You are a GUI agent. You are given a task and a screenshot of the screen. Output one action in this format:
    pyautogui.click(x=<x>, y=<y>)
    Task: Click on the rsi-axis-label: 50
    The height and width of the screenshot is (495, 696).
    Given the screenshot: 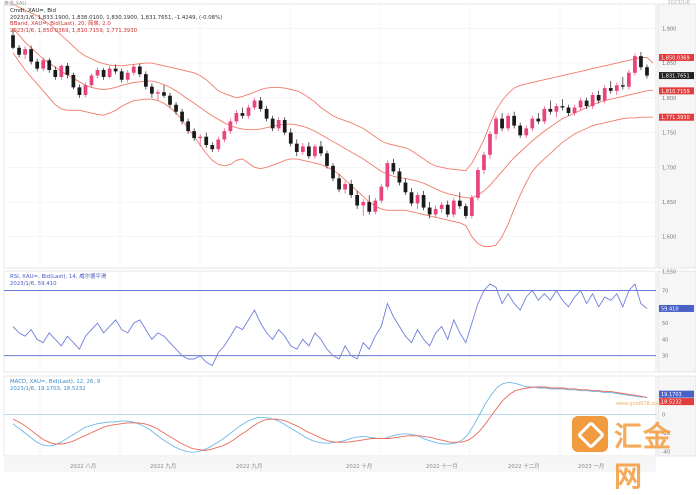 What is the action you would take?
    pyautogui.click(x=665, y=324)
    